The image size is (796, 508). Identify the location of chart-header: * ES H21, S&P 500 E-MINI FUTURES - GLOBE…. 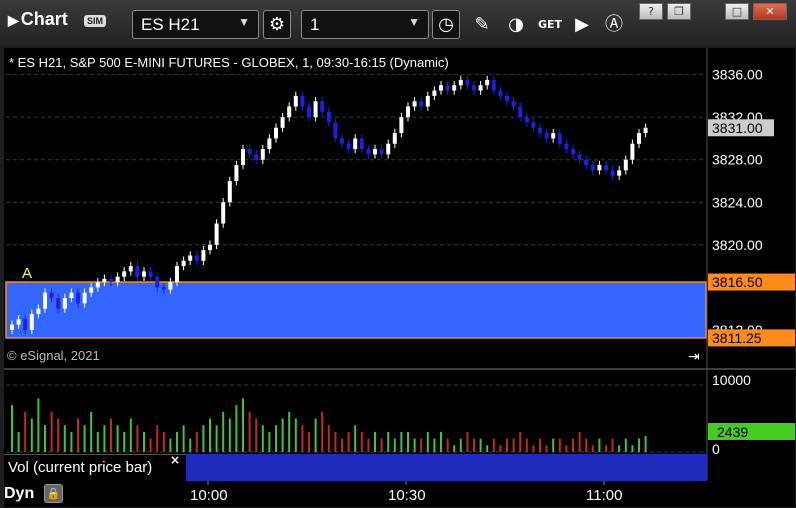
(229, 62).